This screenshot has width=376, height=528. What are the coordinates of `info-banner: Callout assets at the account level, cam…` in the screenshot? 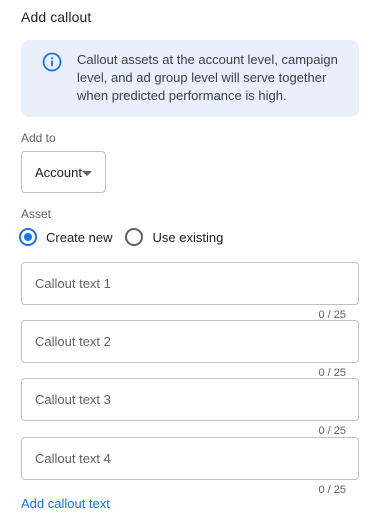 It's located at (190, 78).